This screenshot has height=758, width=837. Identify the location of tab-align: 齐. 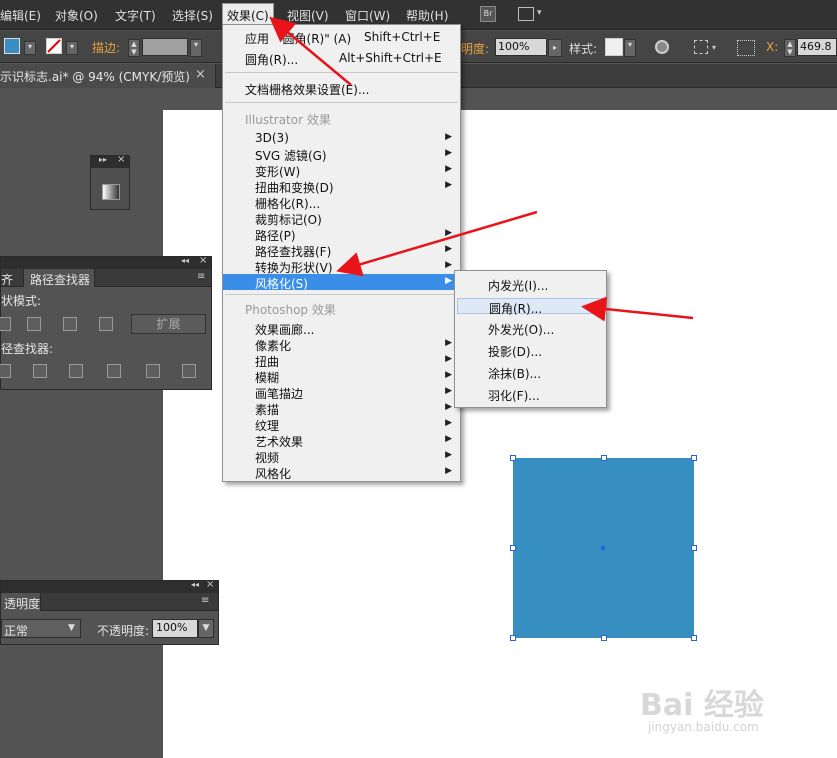
(7, 279).